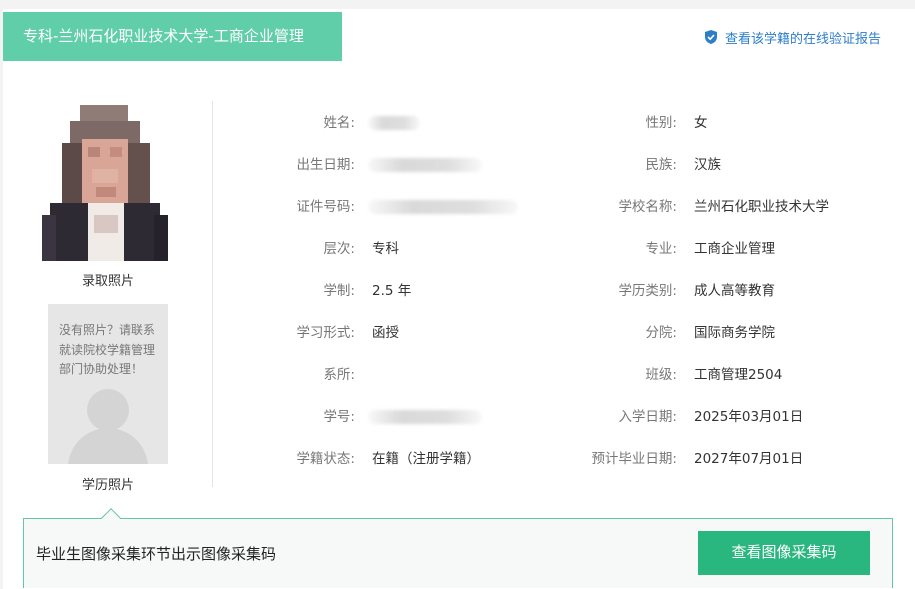  Describe the element at coordinates (385, 333) in the screenshot. I see `field-value: 函授` at that location.